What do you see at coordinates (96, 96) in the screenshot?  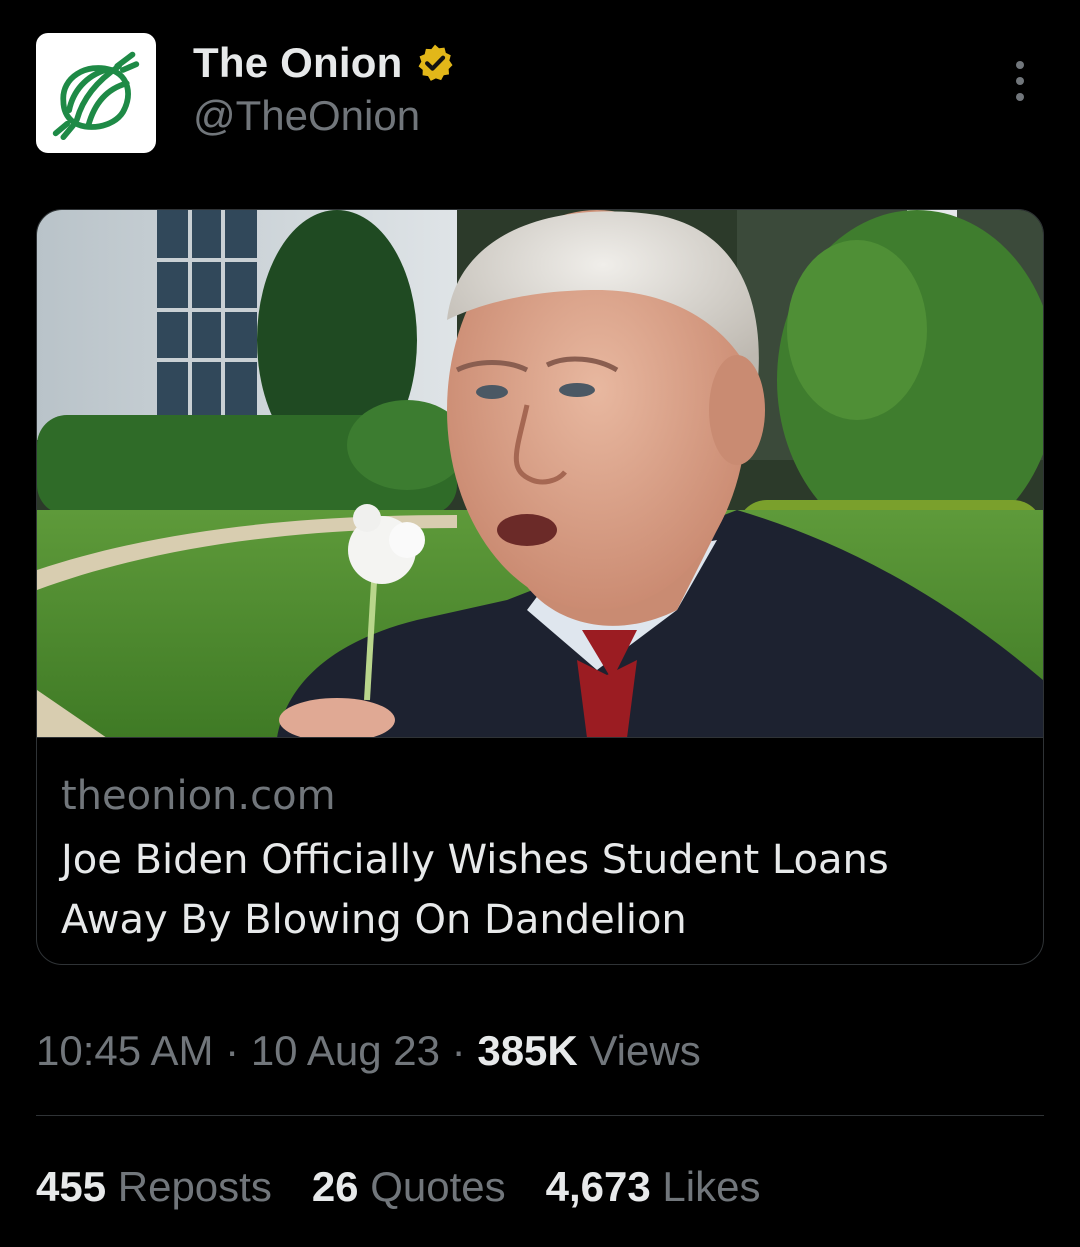 I see `onion-logo-icon` at bounding box center [96, 96].